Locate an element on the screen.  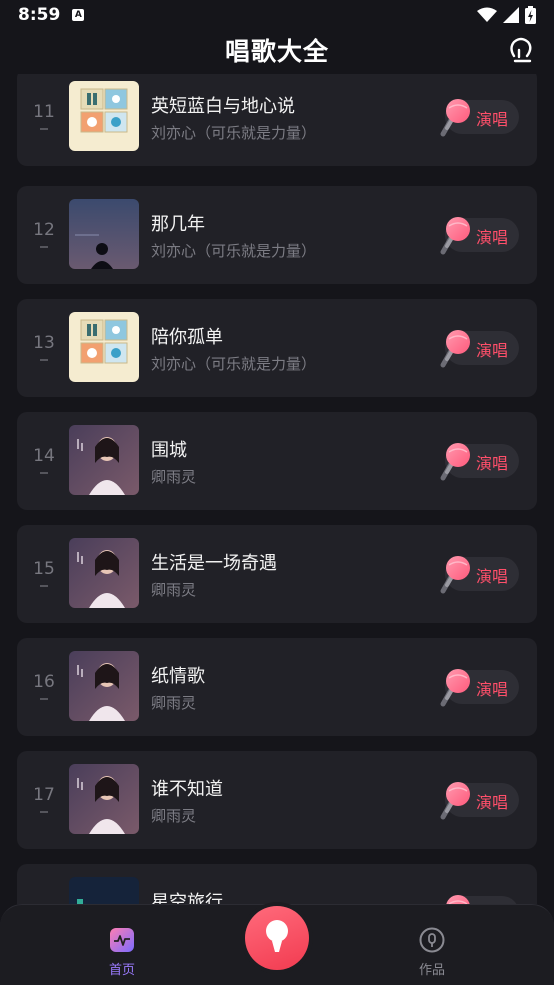
singer-profile-icon is located at coordinates (521, 51).